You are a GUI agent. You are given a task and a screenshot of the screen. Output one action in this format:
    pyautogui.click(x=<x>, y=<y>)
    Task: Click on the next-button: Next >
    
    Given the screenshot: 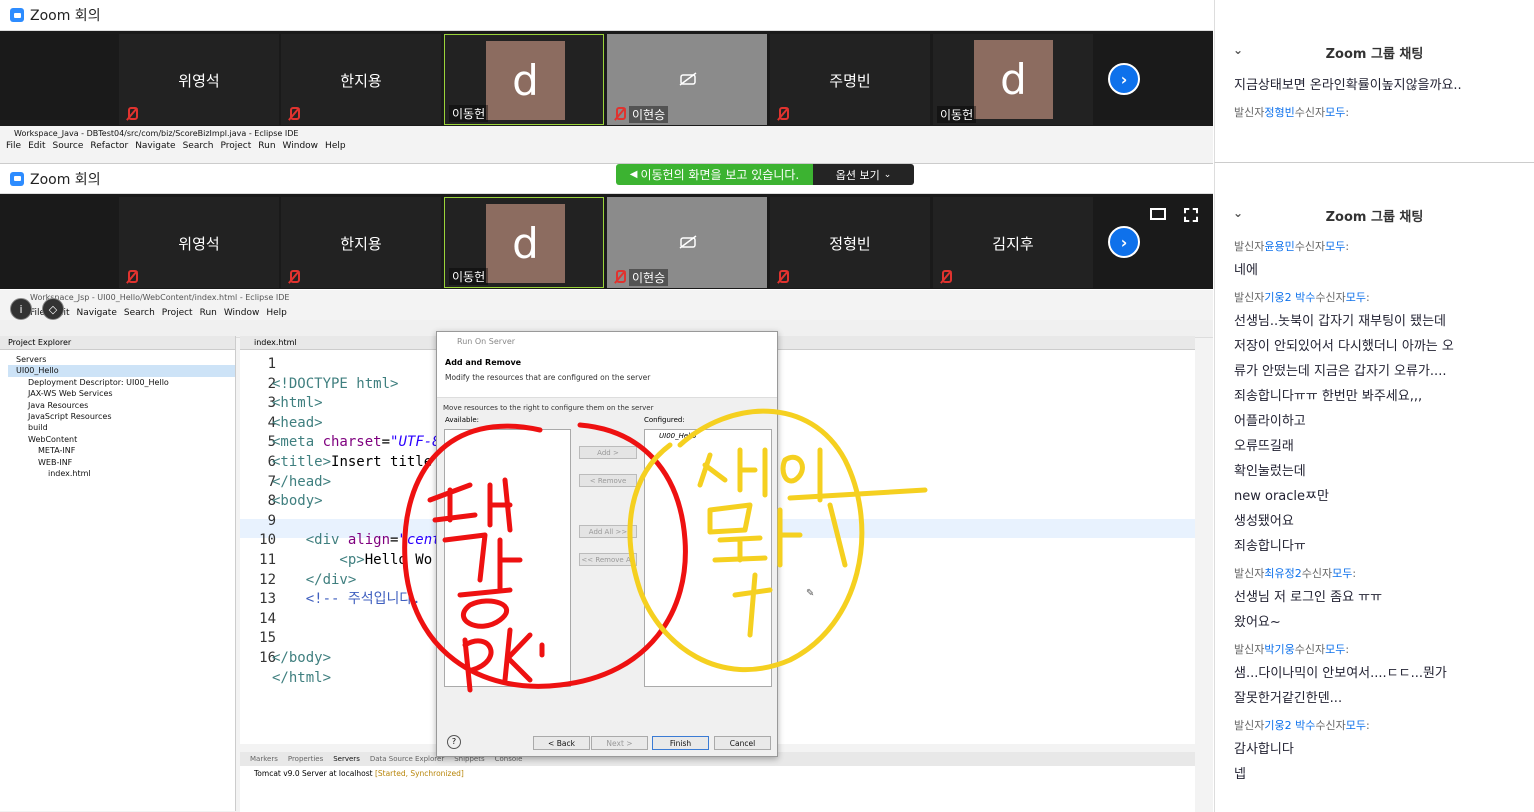 What is the action you would take?
    pyautogui.click(x=619, y=743)
    